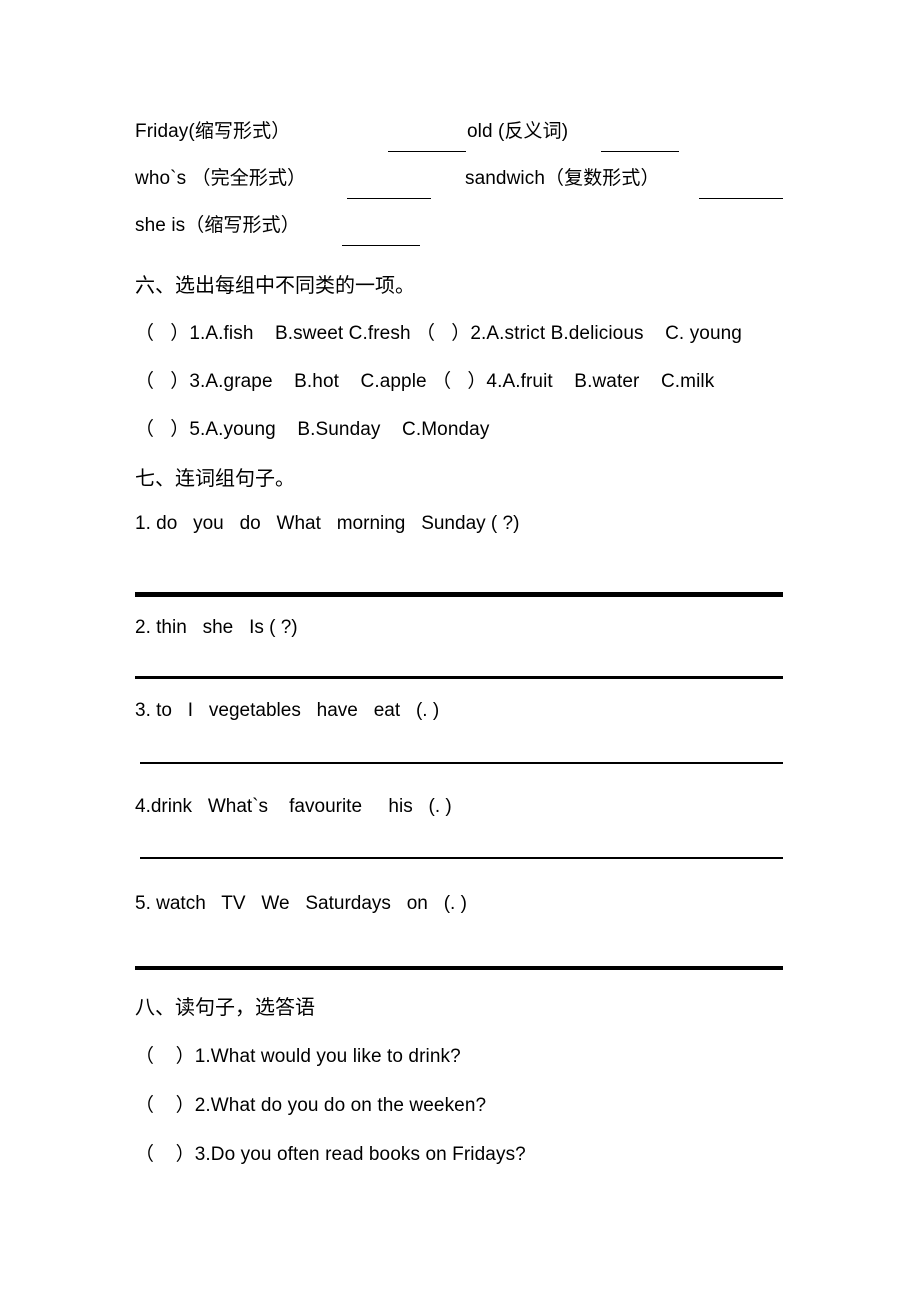 Image resolution: width=920 pixels, height=1302 pixels. I want to click on word-form-blank-friday, so click(427, 144).